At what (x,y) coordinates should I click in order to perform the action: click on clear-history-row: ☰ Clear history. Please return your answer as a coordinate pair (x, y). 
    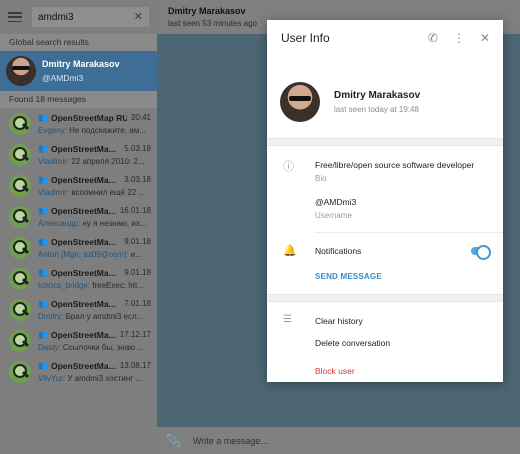
    Looking at the image, I should click on (385, 320).